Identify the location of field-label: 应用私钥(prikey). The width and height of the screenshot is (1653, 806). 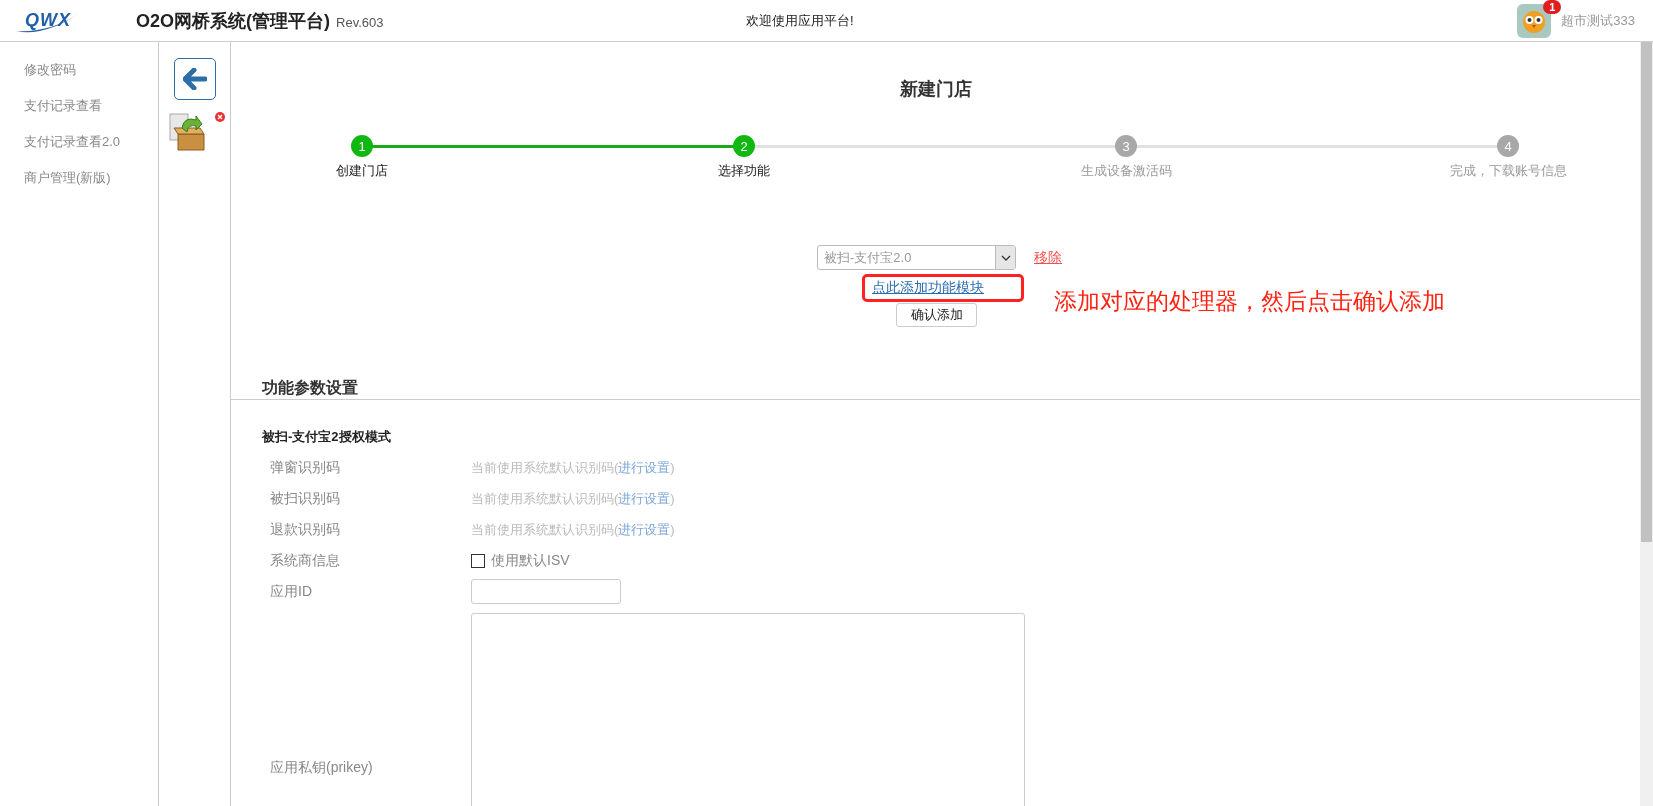
(321, 768).